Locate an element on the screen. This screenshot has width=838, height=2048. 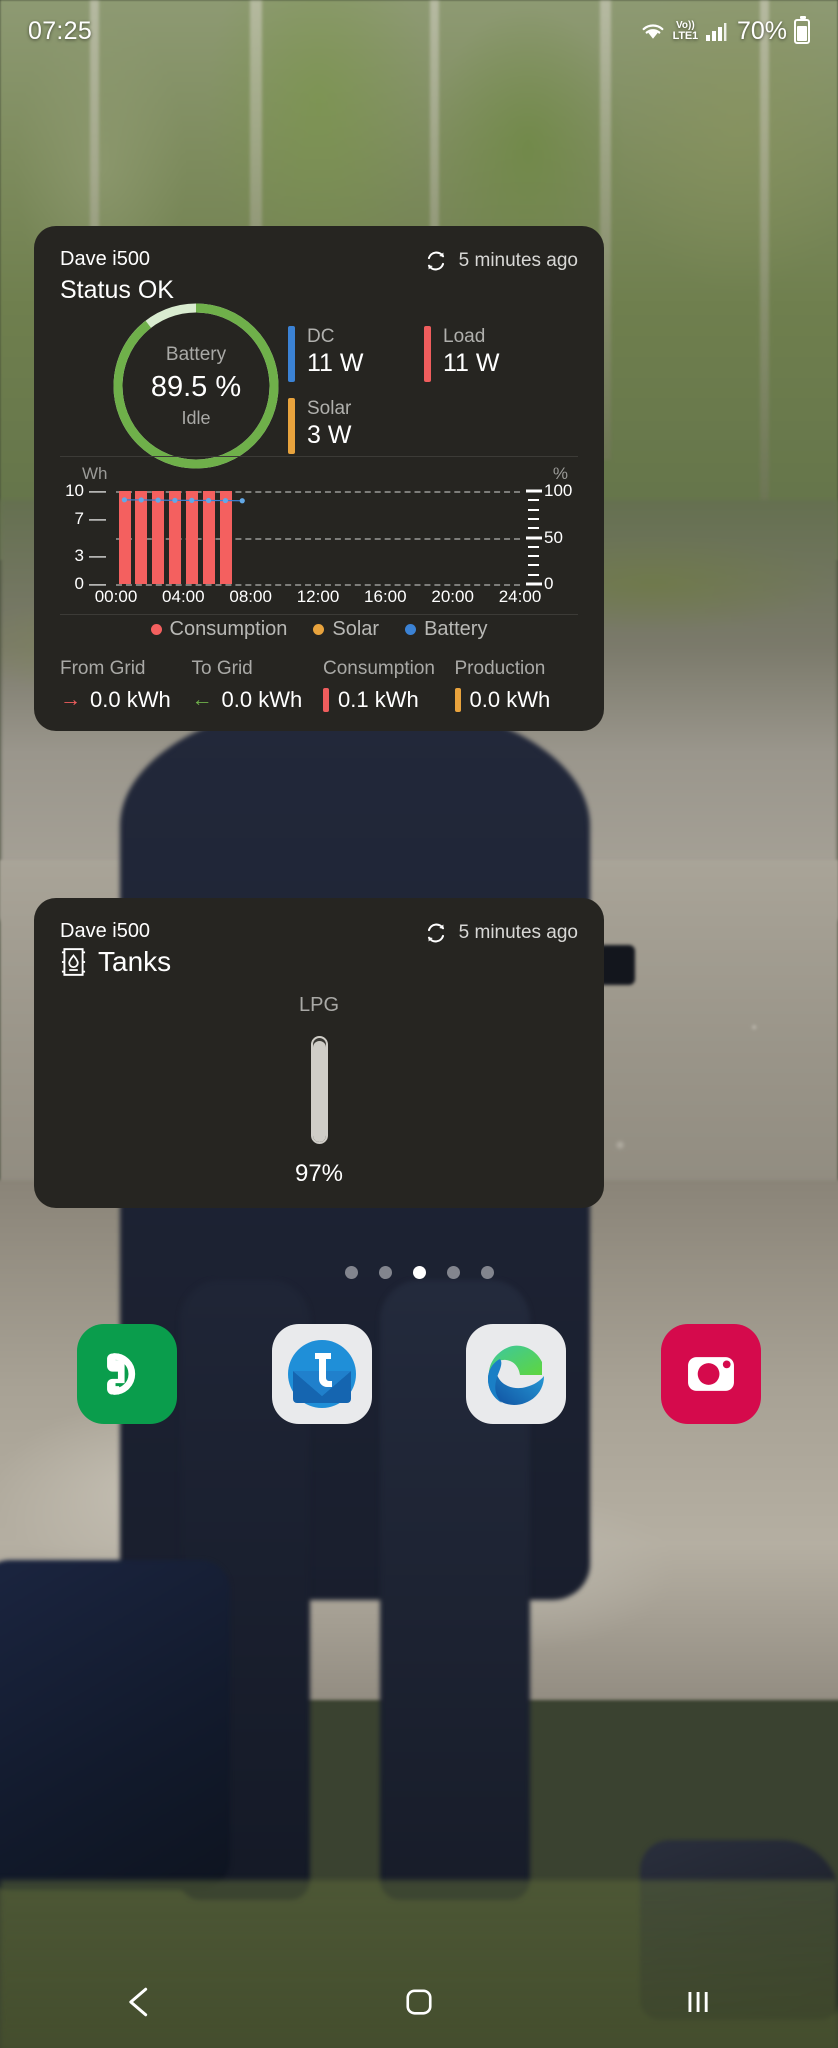
footer-stat-label: To Grid is located at coordinates (222, 668).